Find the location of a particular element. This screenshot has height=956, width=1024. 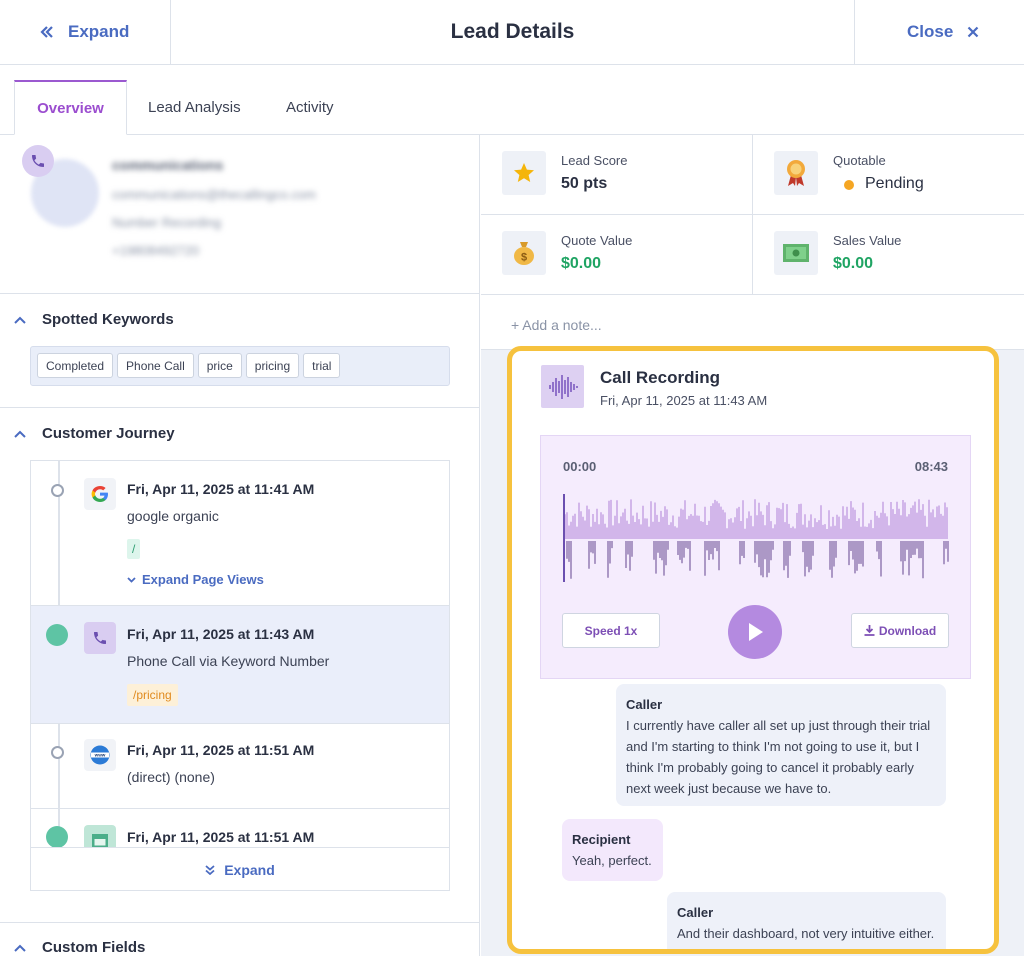

money-bag-icon: $ is located at coordinates (524, 253).